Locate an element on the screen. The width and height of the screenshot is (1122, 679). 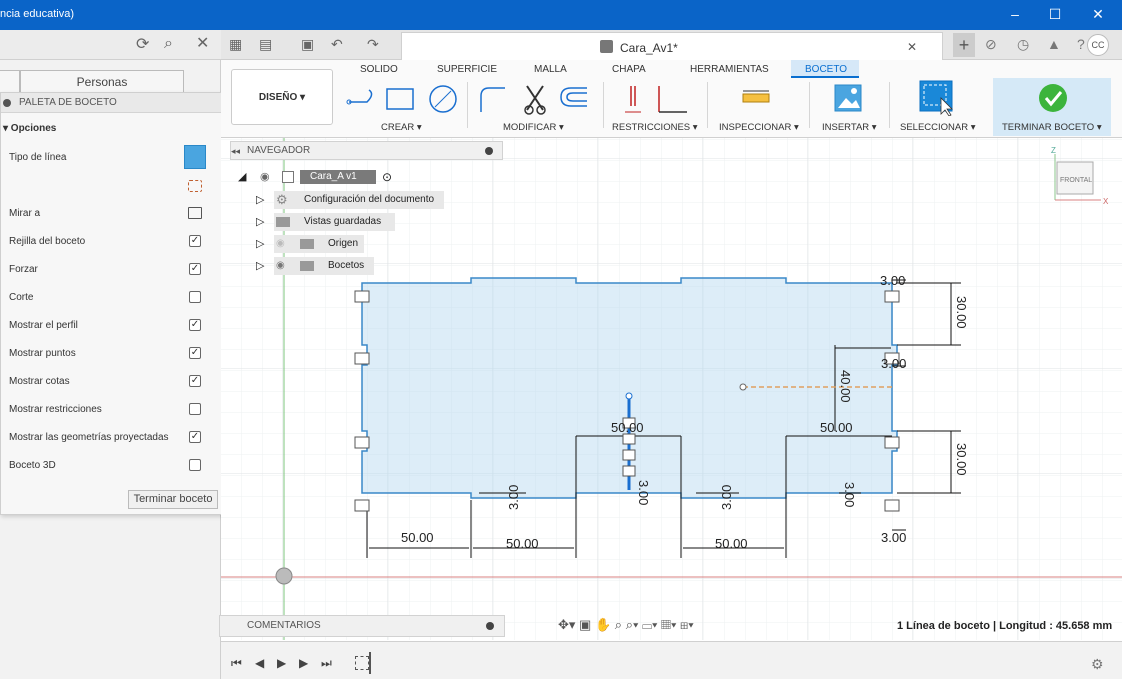
pan-icon: ✋ is located at coordinates (603, 624).